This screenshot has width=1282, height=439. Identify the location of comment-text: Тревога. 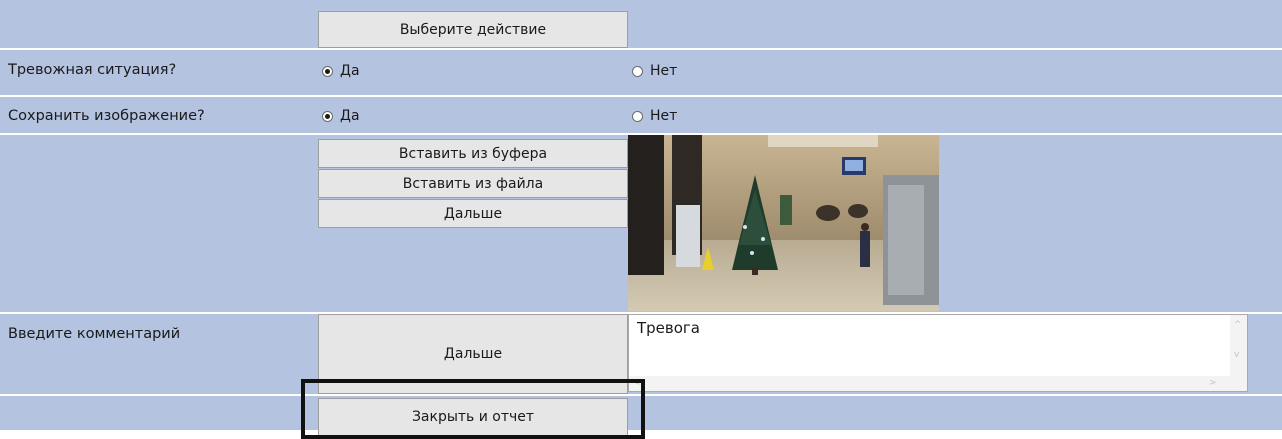
(669, 328).